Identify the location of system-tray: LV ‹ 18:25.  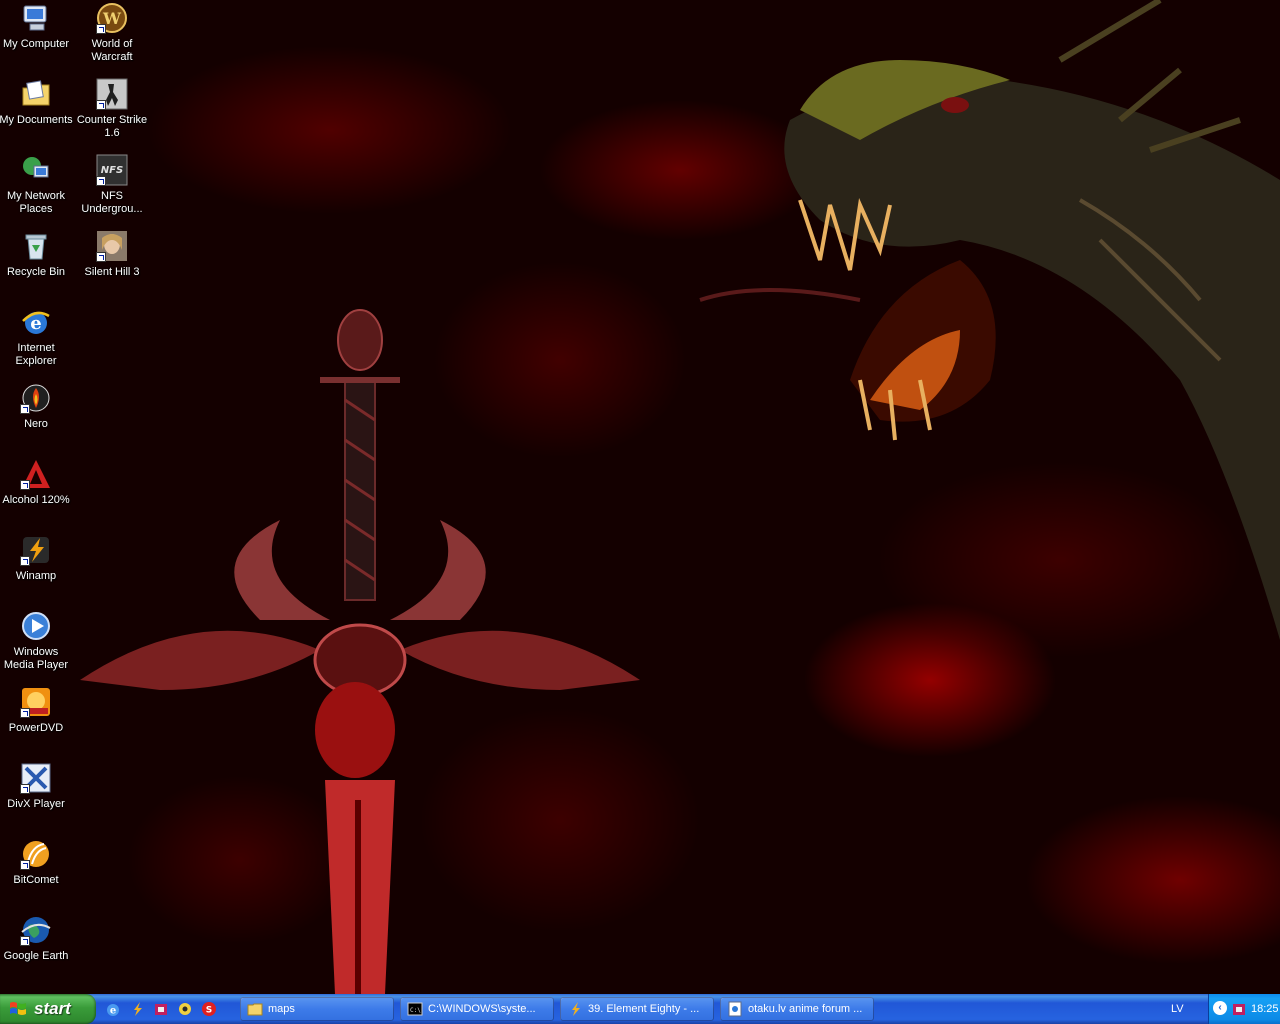
(1220, 1009).